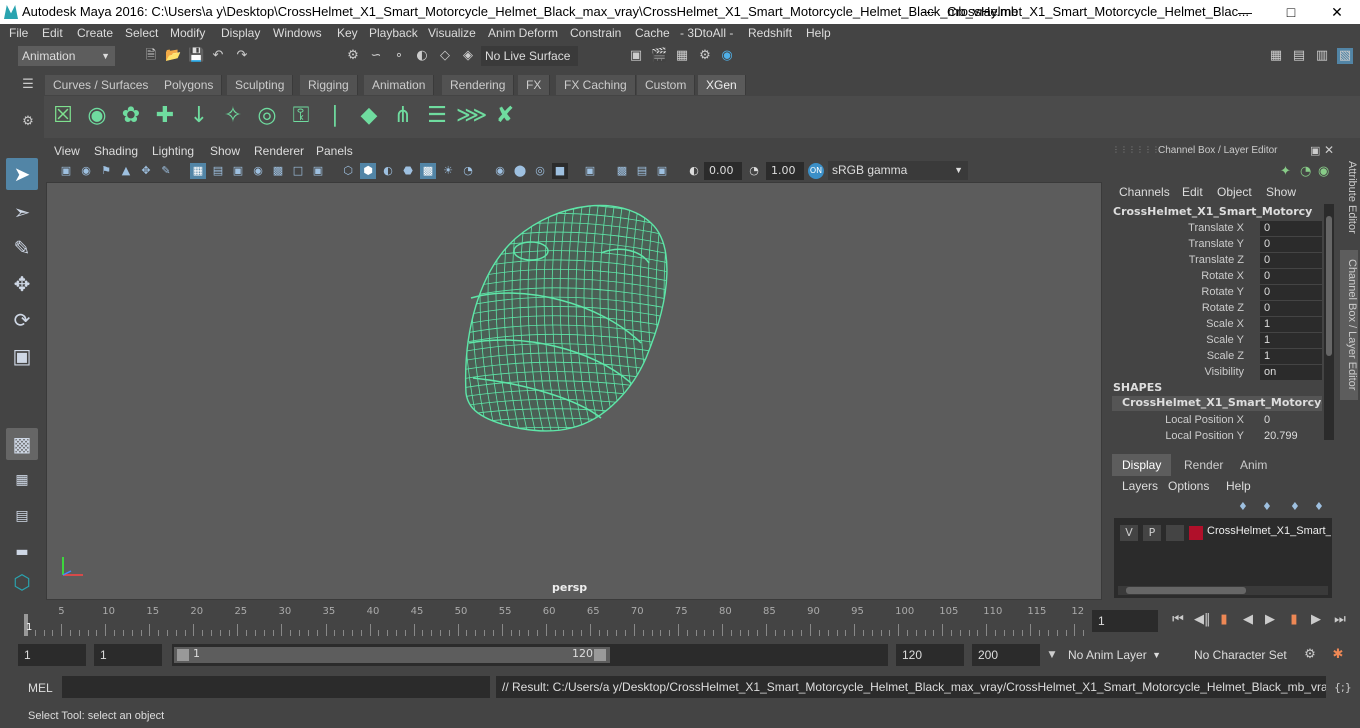 Image resolution: width=1360 pixels, height=728 pixels. I want to click on menu-redshift: Redshift, so click(770, 33).